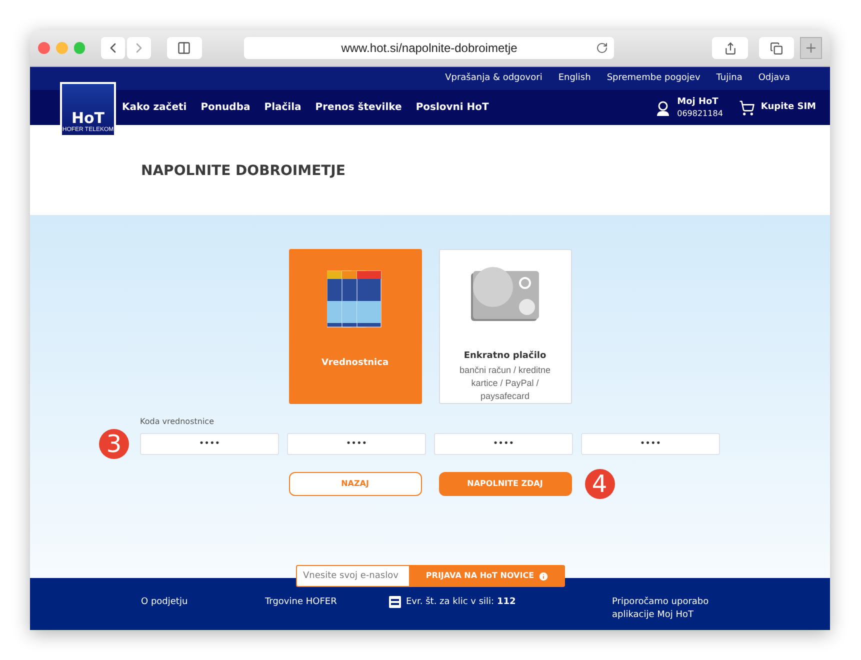 This screenshot has height=660, width=861. Describe the element at coordinates (599, 484) in the screenshot. I see `step-badge: 4` at that location.